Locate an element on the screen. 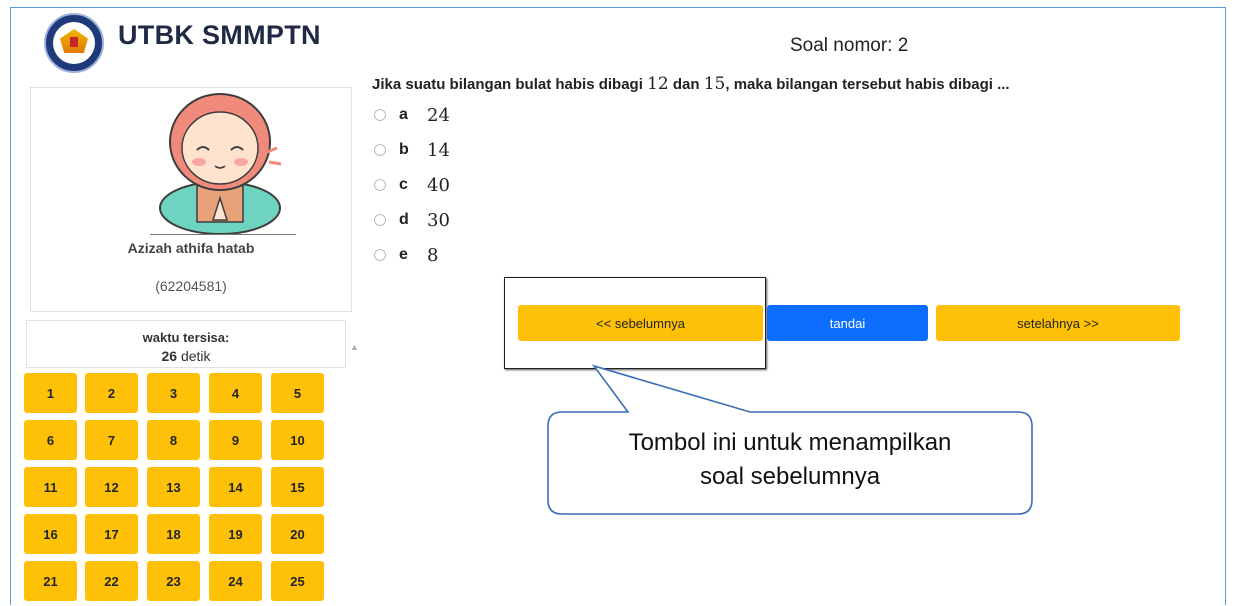 This screenshot has height=606, width=1238. avatar-divider is located at coordinates (223, 234).